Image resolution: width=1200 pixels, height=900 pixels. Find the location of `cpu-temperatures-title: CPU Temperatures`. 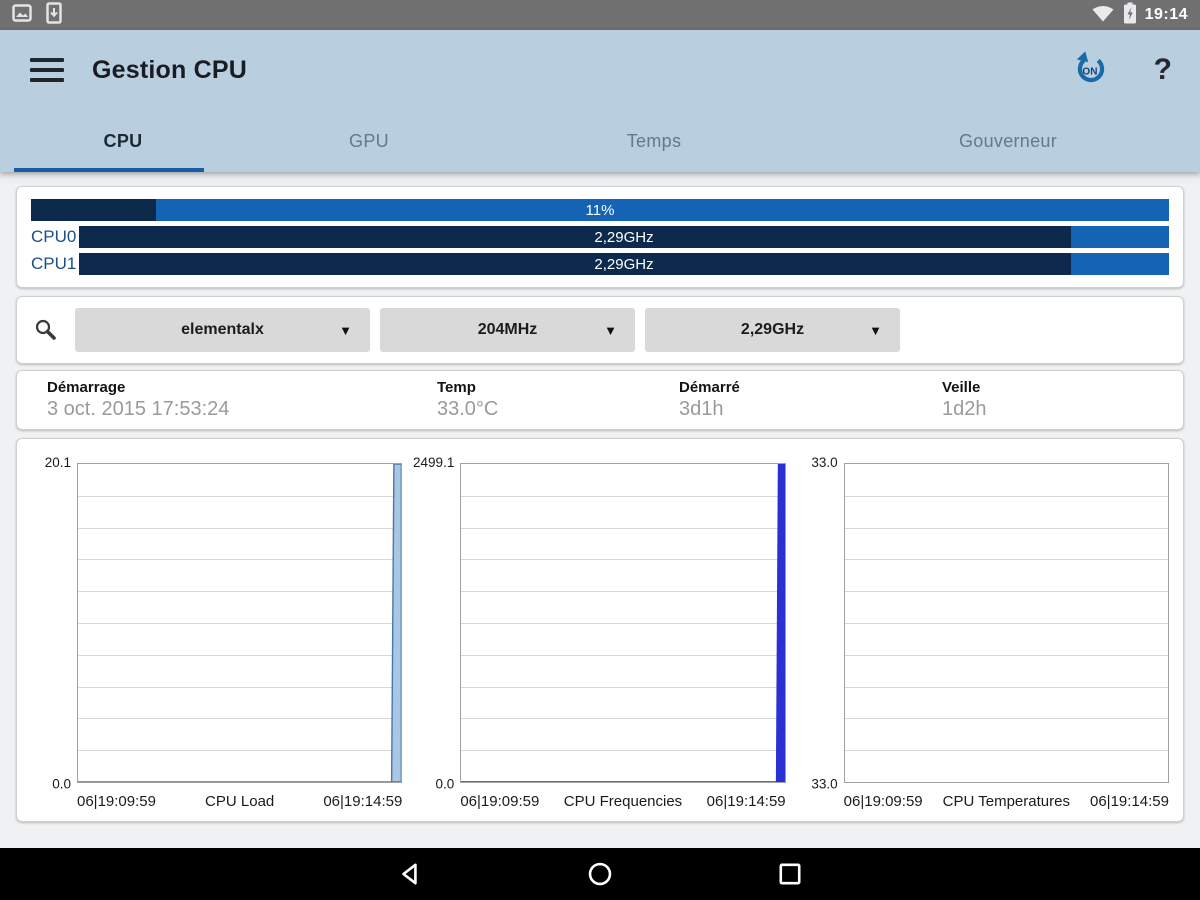

cpu-temperatures-title: CPU Temperatures is located at coordinates (1006, 801).